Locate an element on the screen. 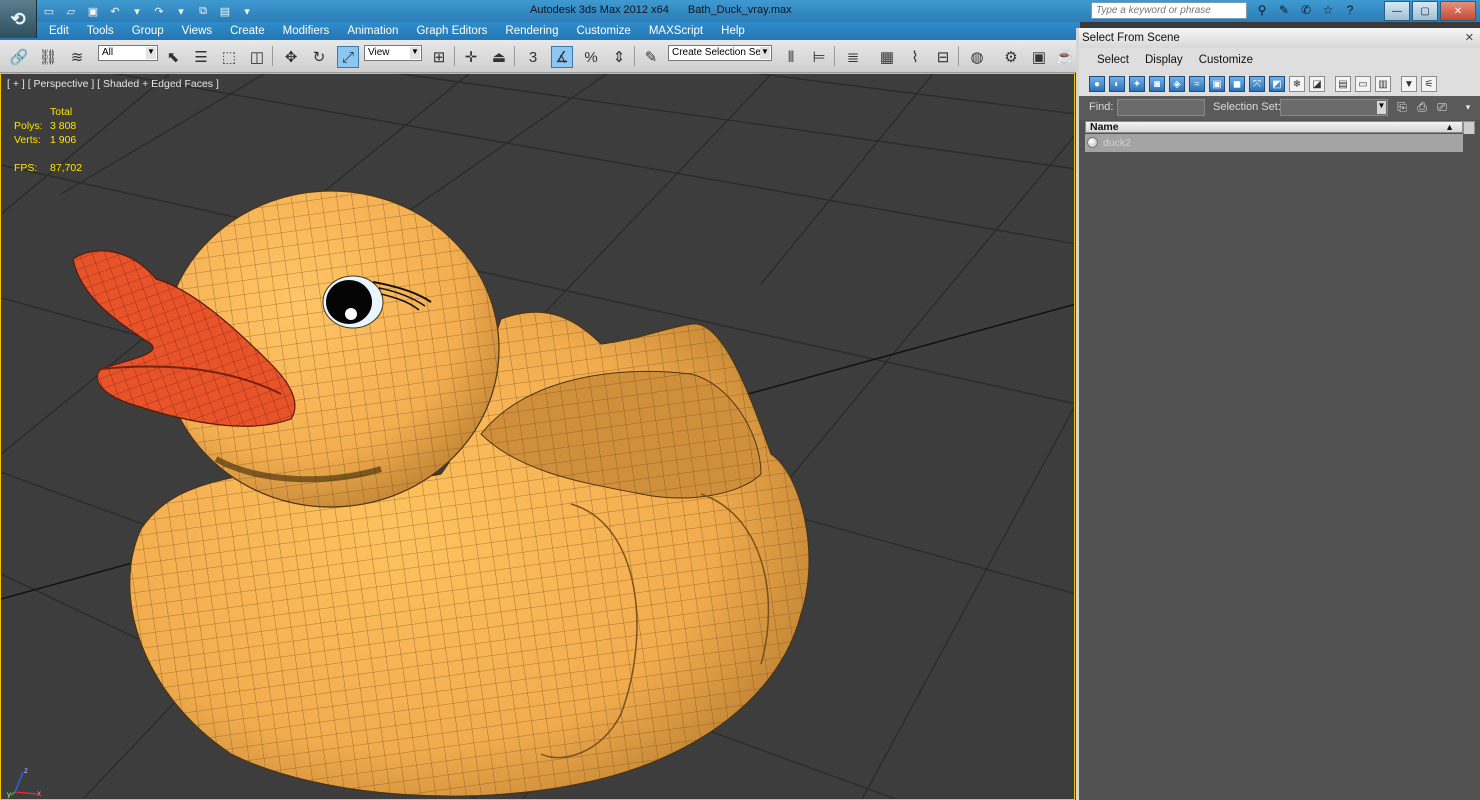  filter-options-icon: ⚟ is located at coordinates (1429, 84).